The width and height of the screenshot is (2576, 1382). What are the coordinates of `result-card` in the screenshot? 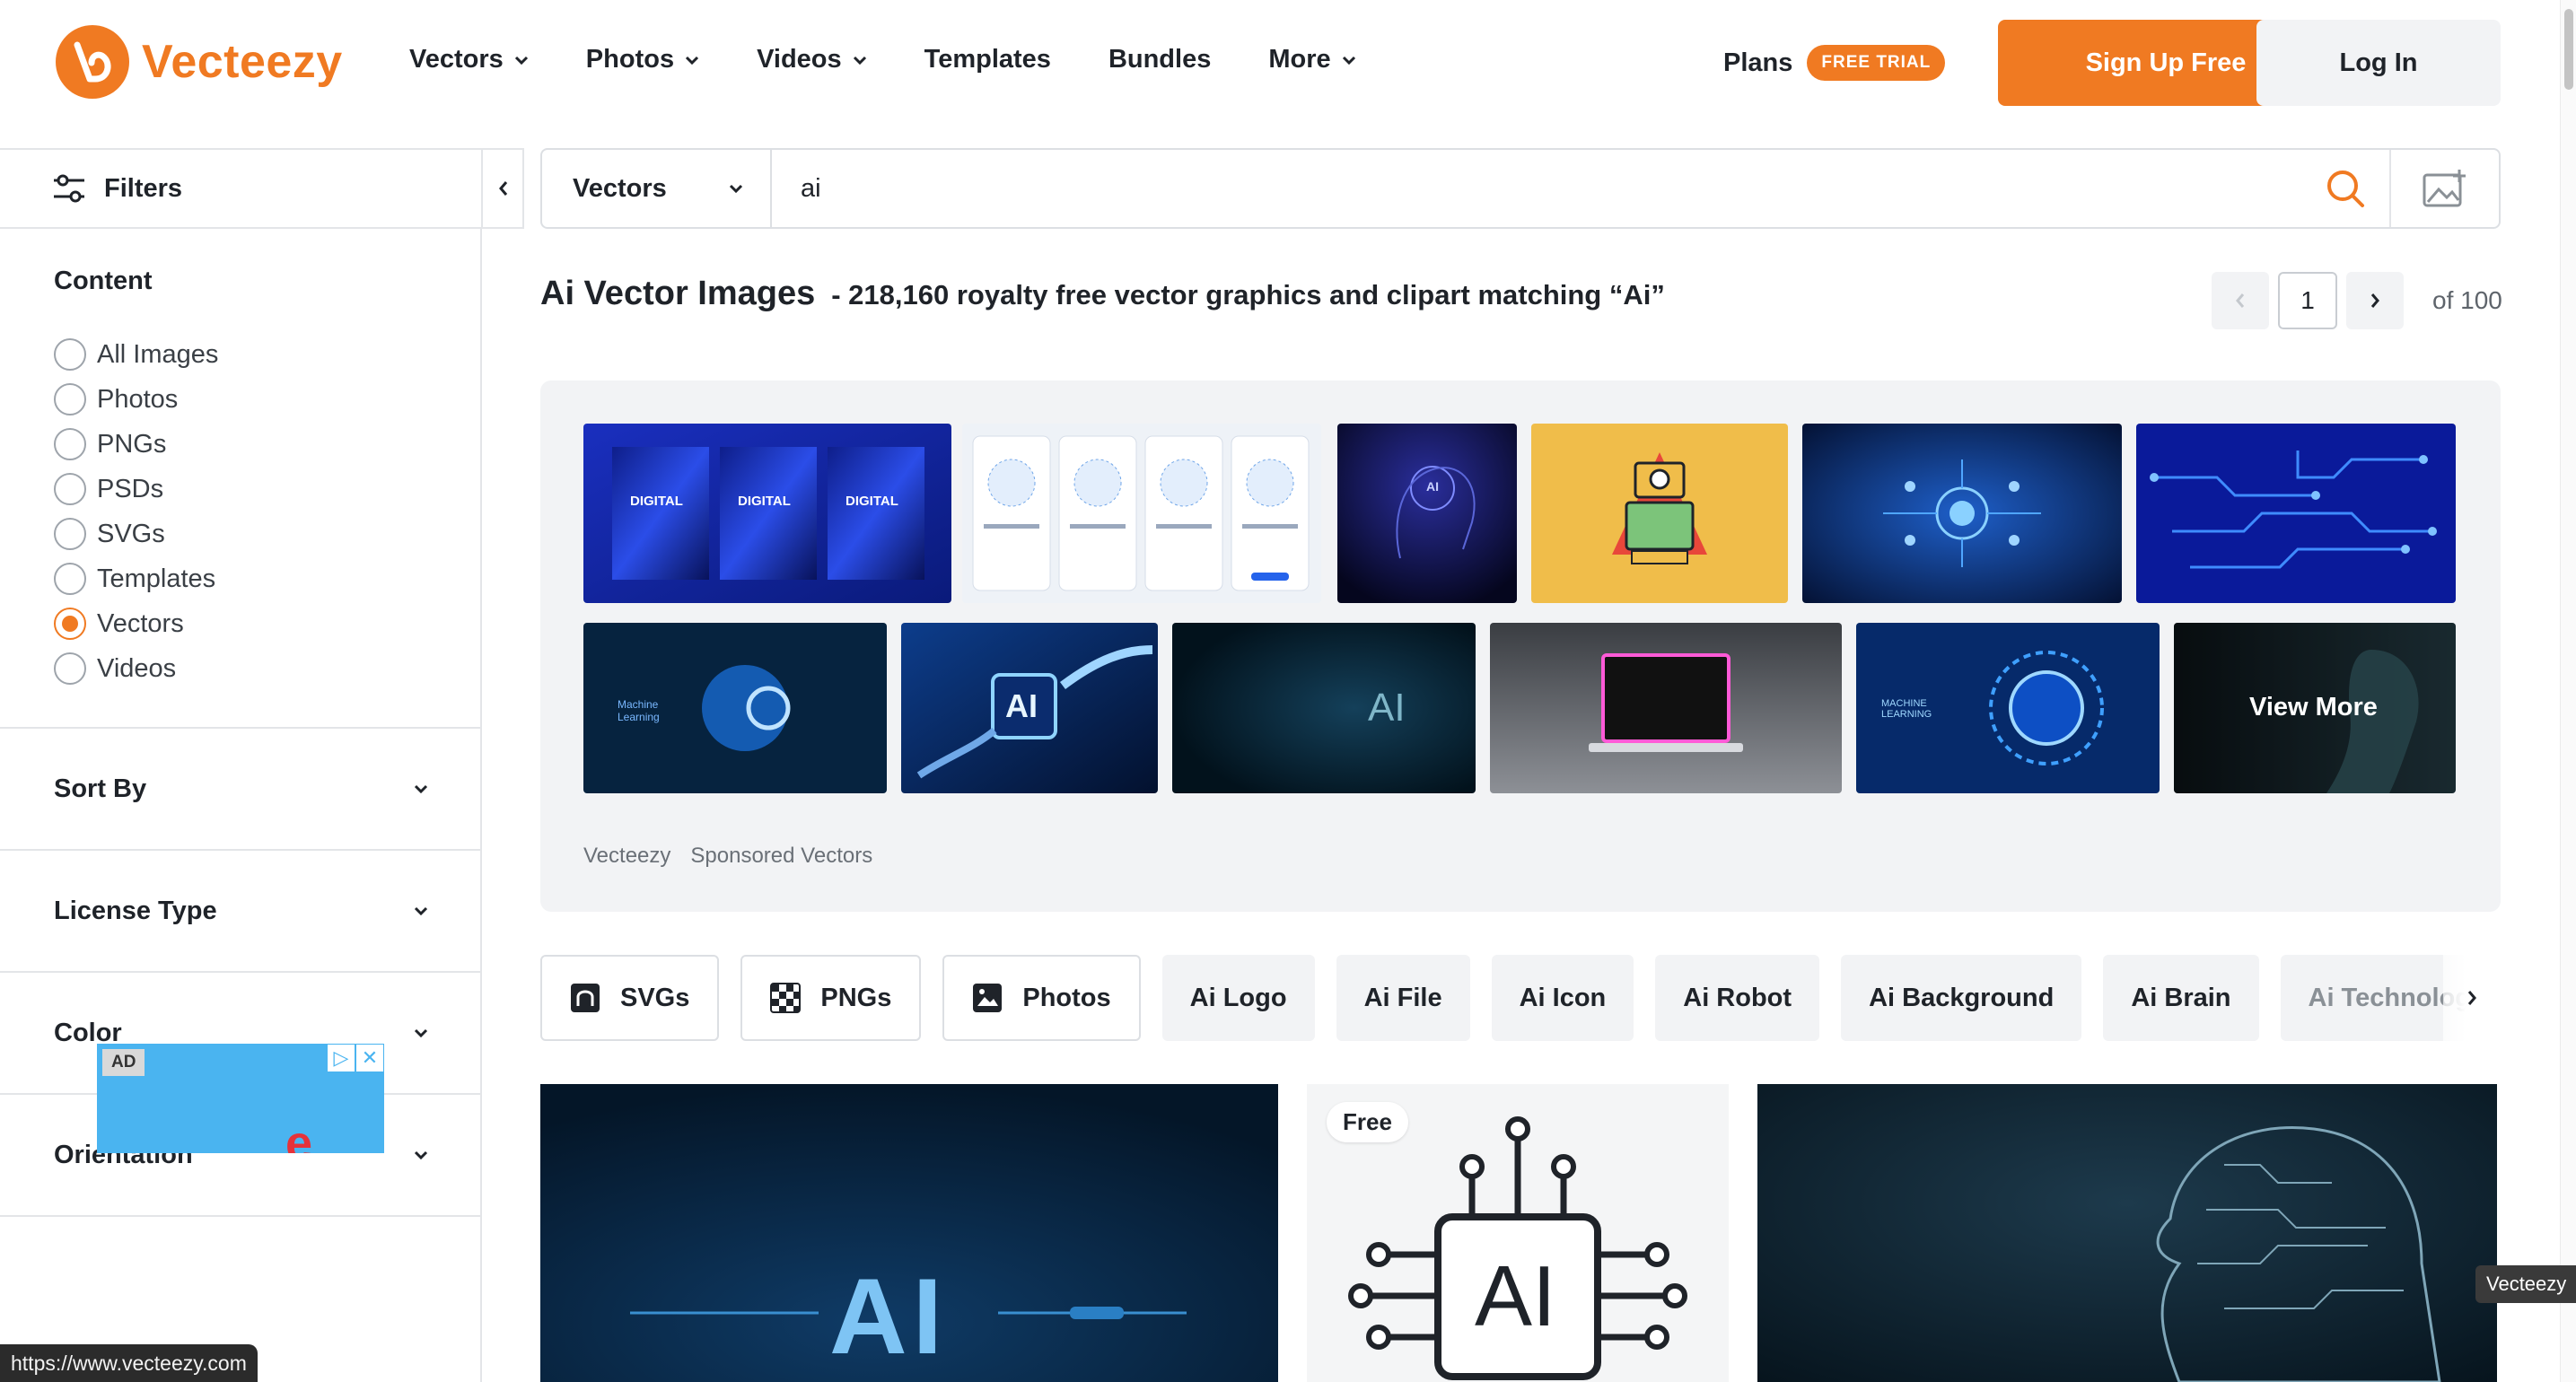 It's located at (2127, 1233).